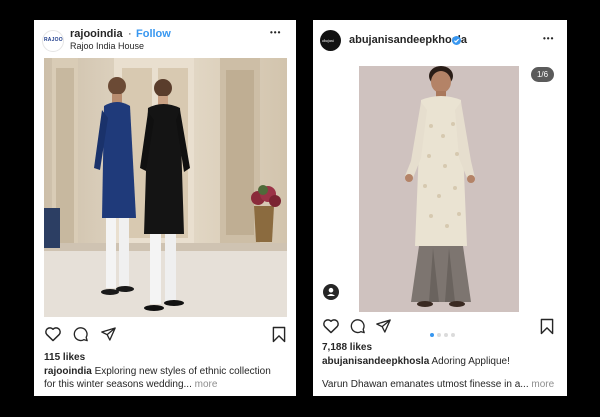 Image resolution: width=600 pixels, height=417 pixels. I want to click on likes-count: 115 likes, so click(64, 357).